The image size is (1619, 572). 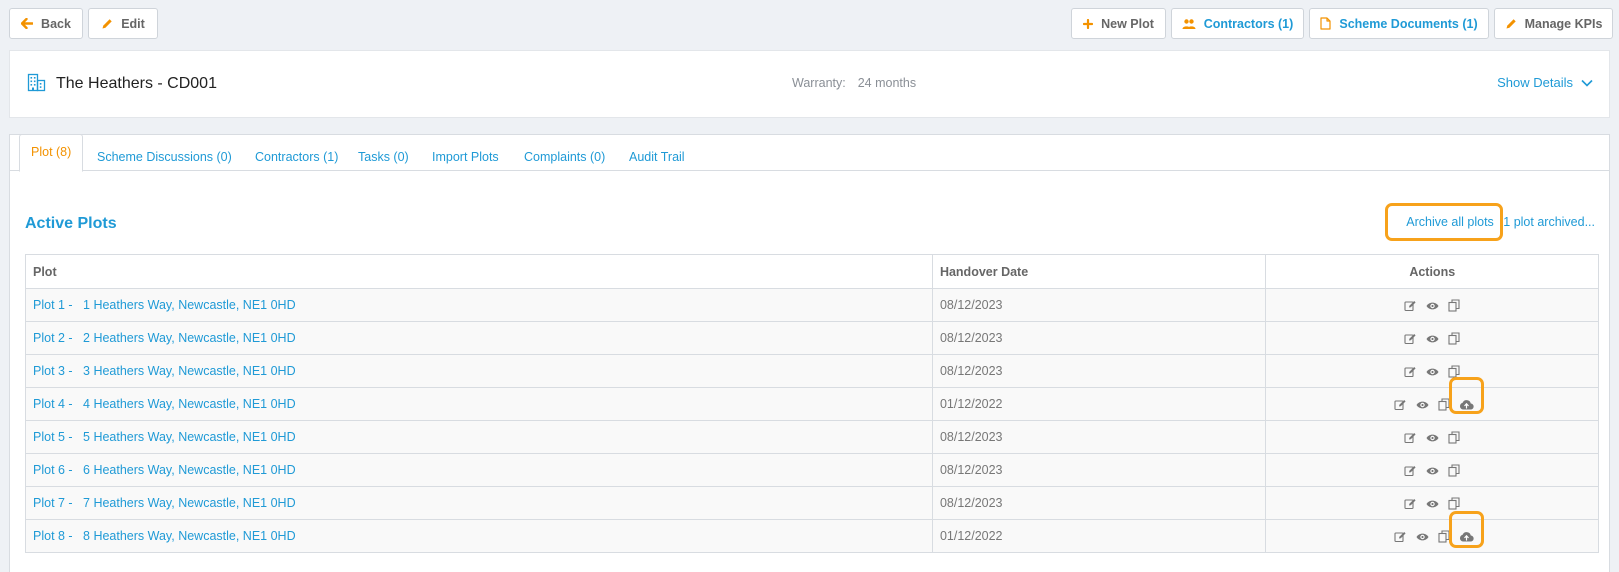 I want to click on tab-import-plots: Import Plots, so click(x=465, y=157).